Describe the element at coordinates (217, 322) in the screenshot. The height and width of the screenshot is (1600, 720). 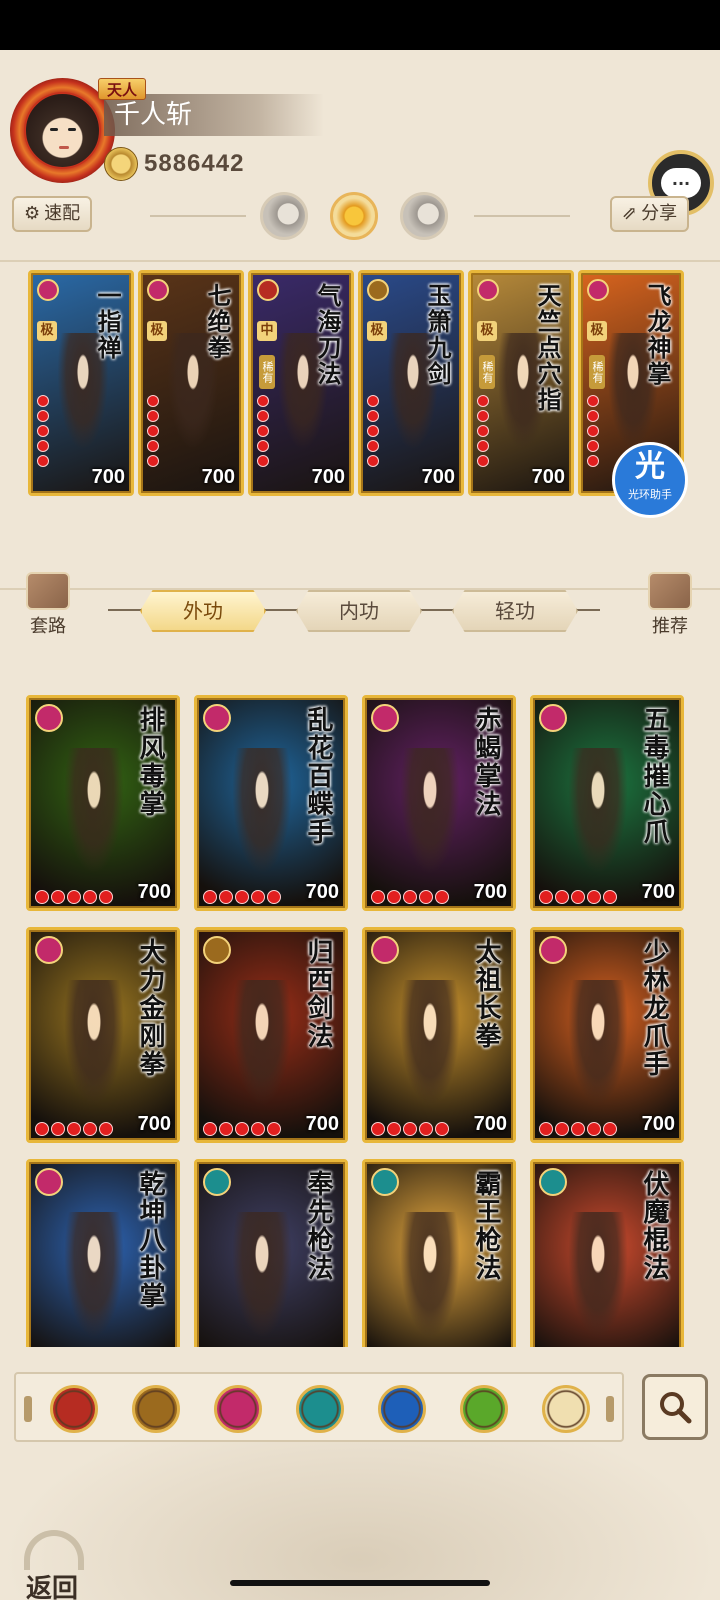
I see `skill-name: 七绝拳` at that location.